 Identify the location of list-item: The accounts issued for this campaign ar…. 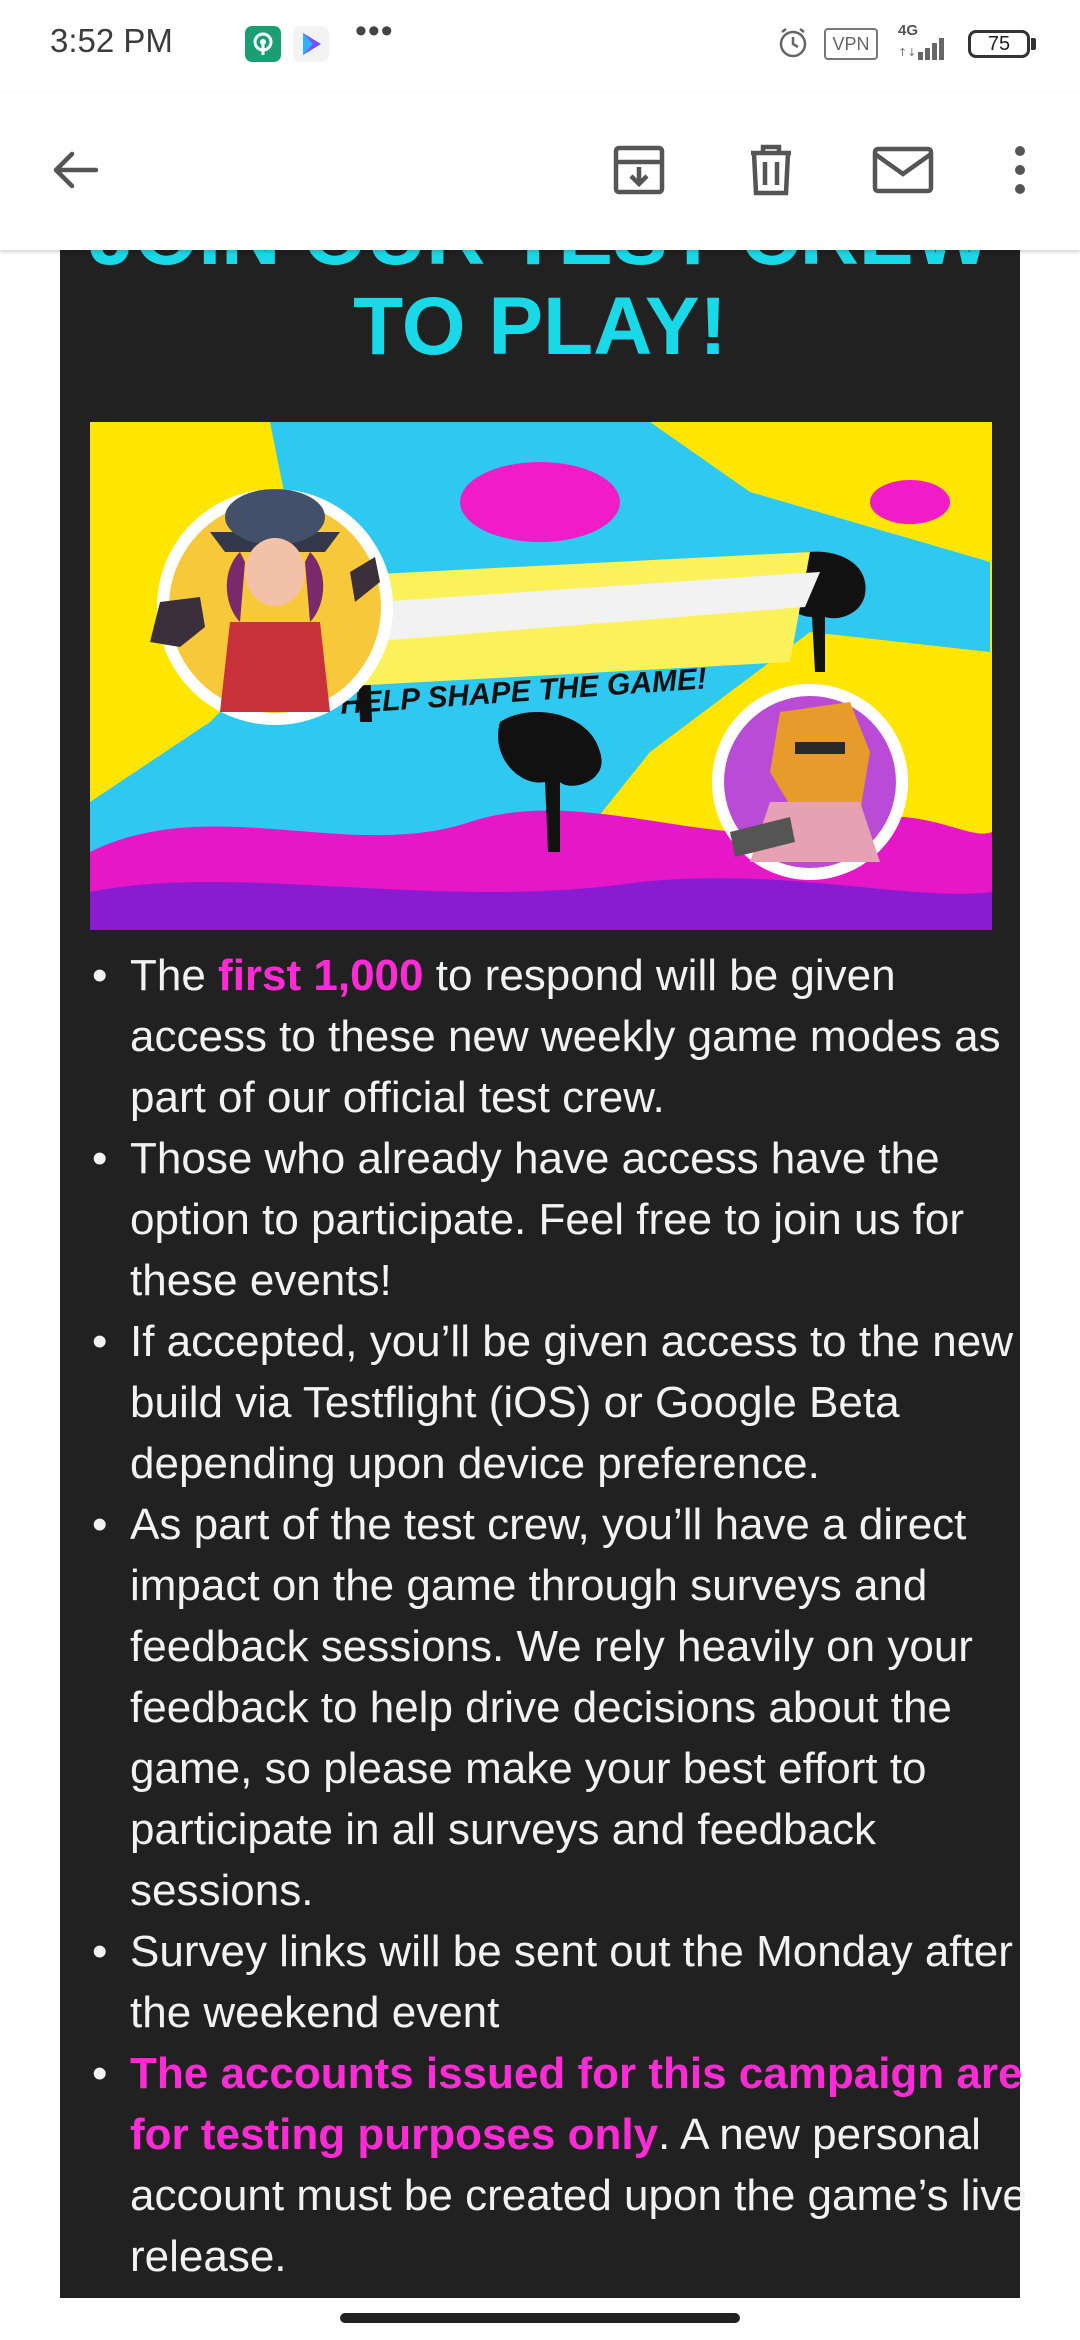
(561, 2165).